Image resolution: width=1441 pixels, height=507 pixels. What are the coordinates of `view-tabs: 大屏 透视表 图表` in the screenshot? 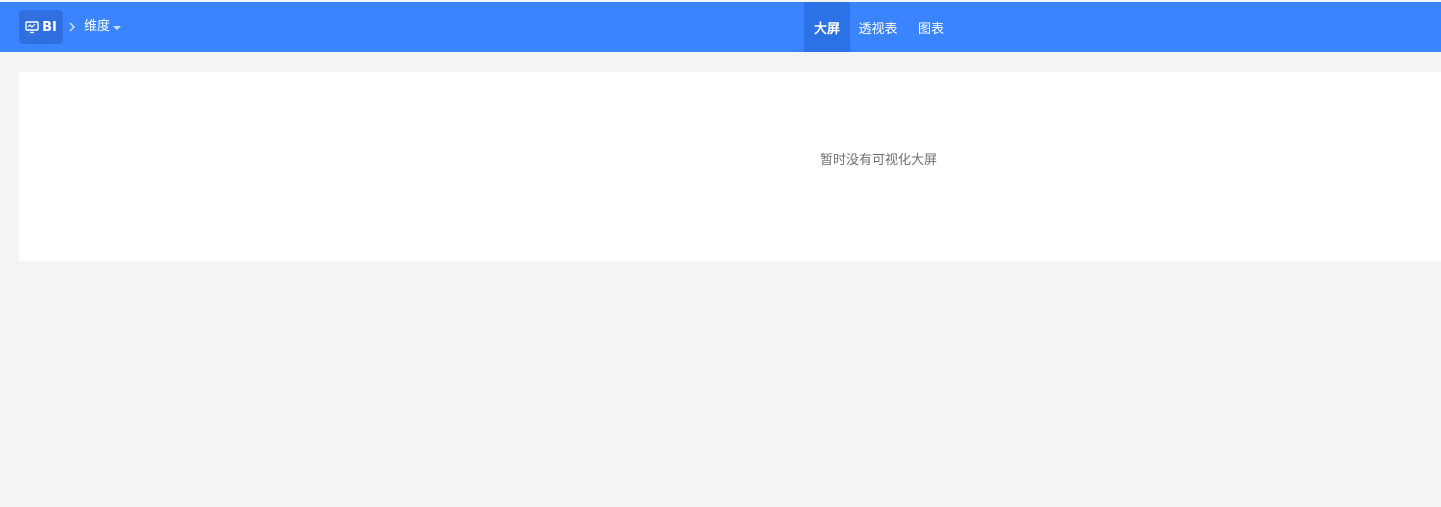 It's located at (880, 27).